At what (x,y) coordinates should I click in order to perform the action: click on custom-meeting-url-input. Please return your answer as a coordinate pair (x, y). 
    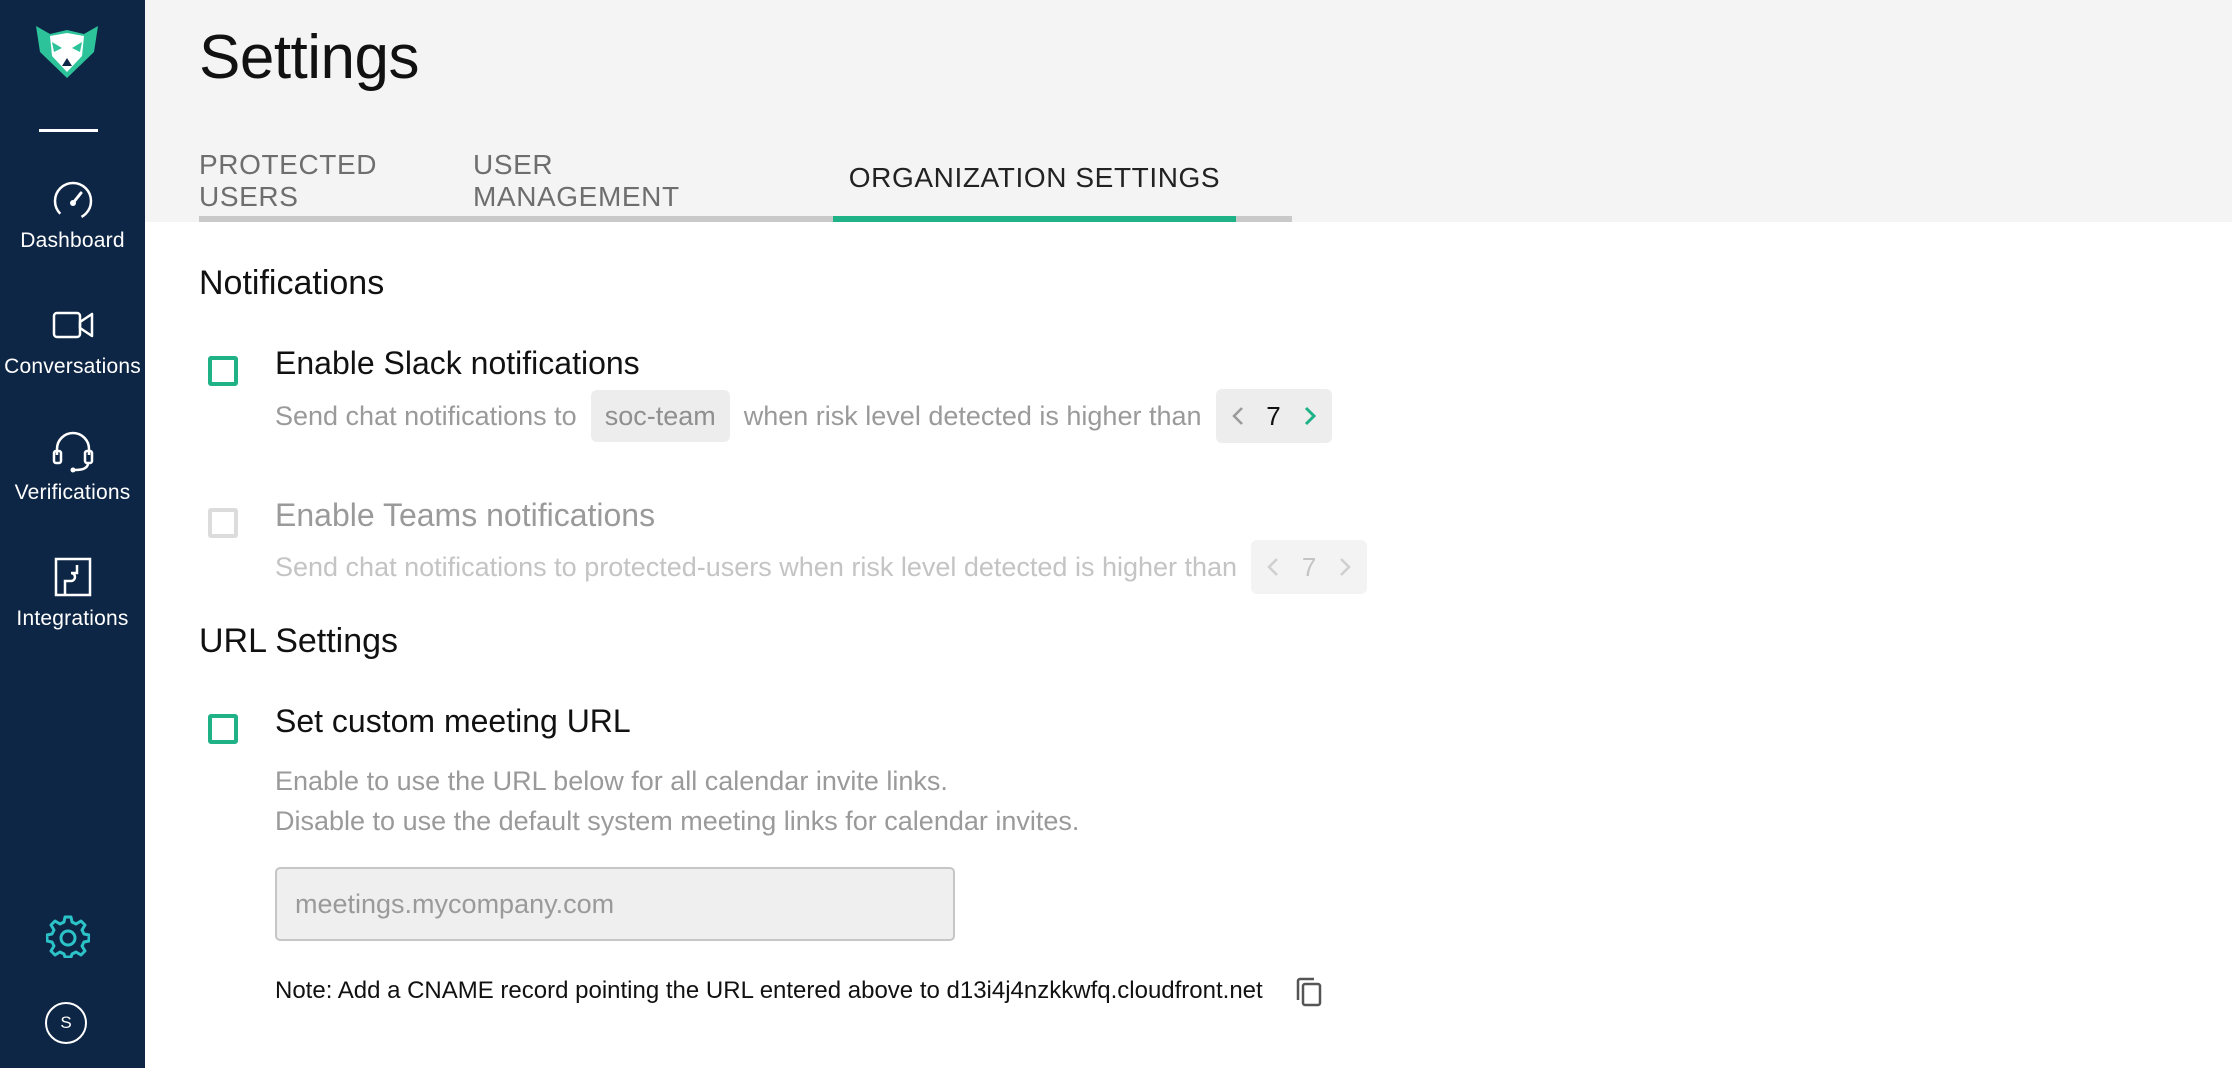
    Looking at the image, I should click on (615, 904).